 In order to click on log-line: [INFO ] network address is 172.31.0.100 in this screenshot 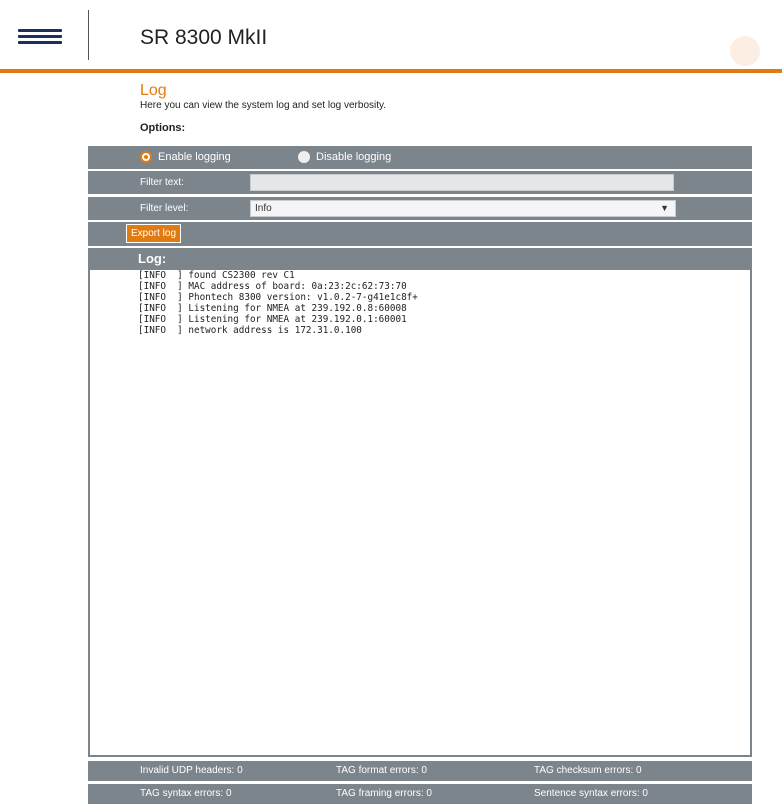, I will do `click(250, 330)`.